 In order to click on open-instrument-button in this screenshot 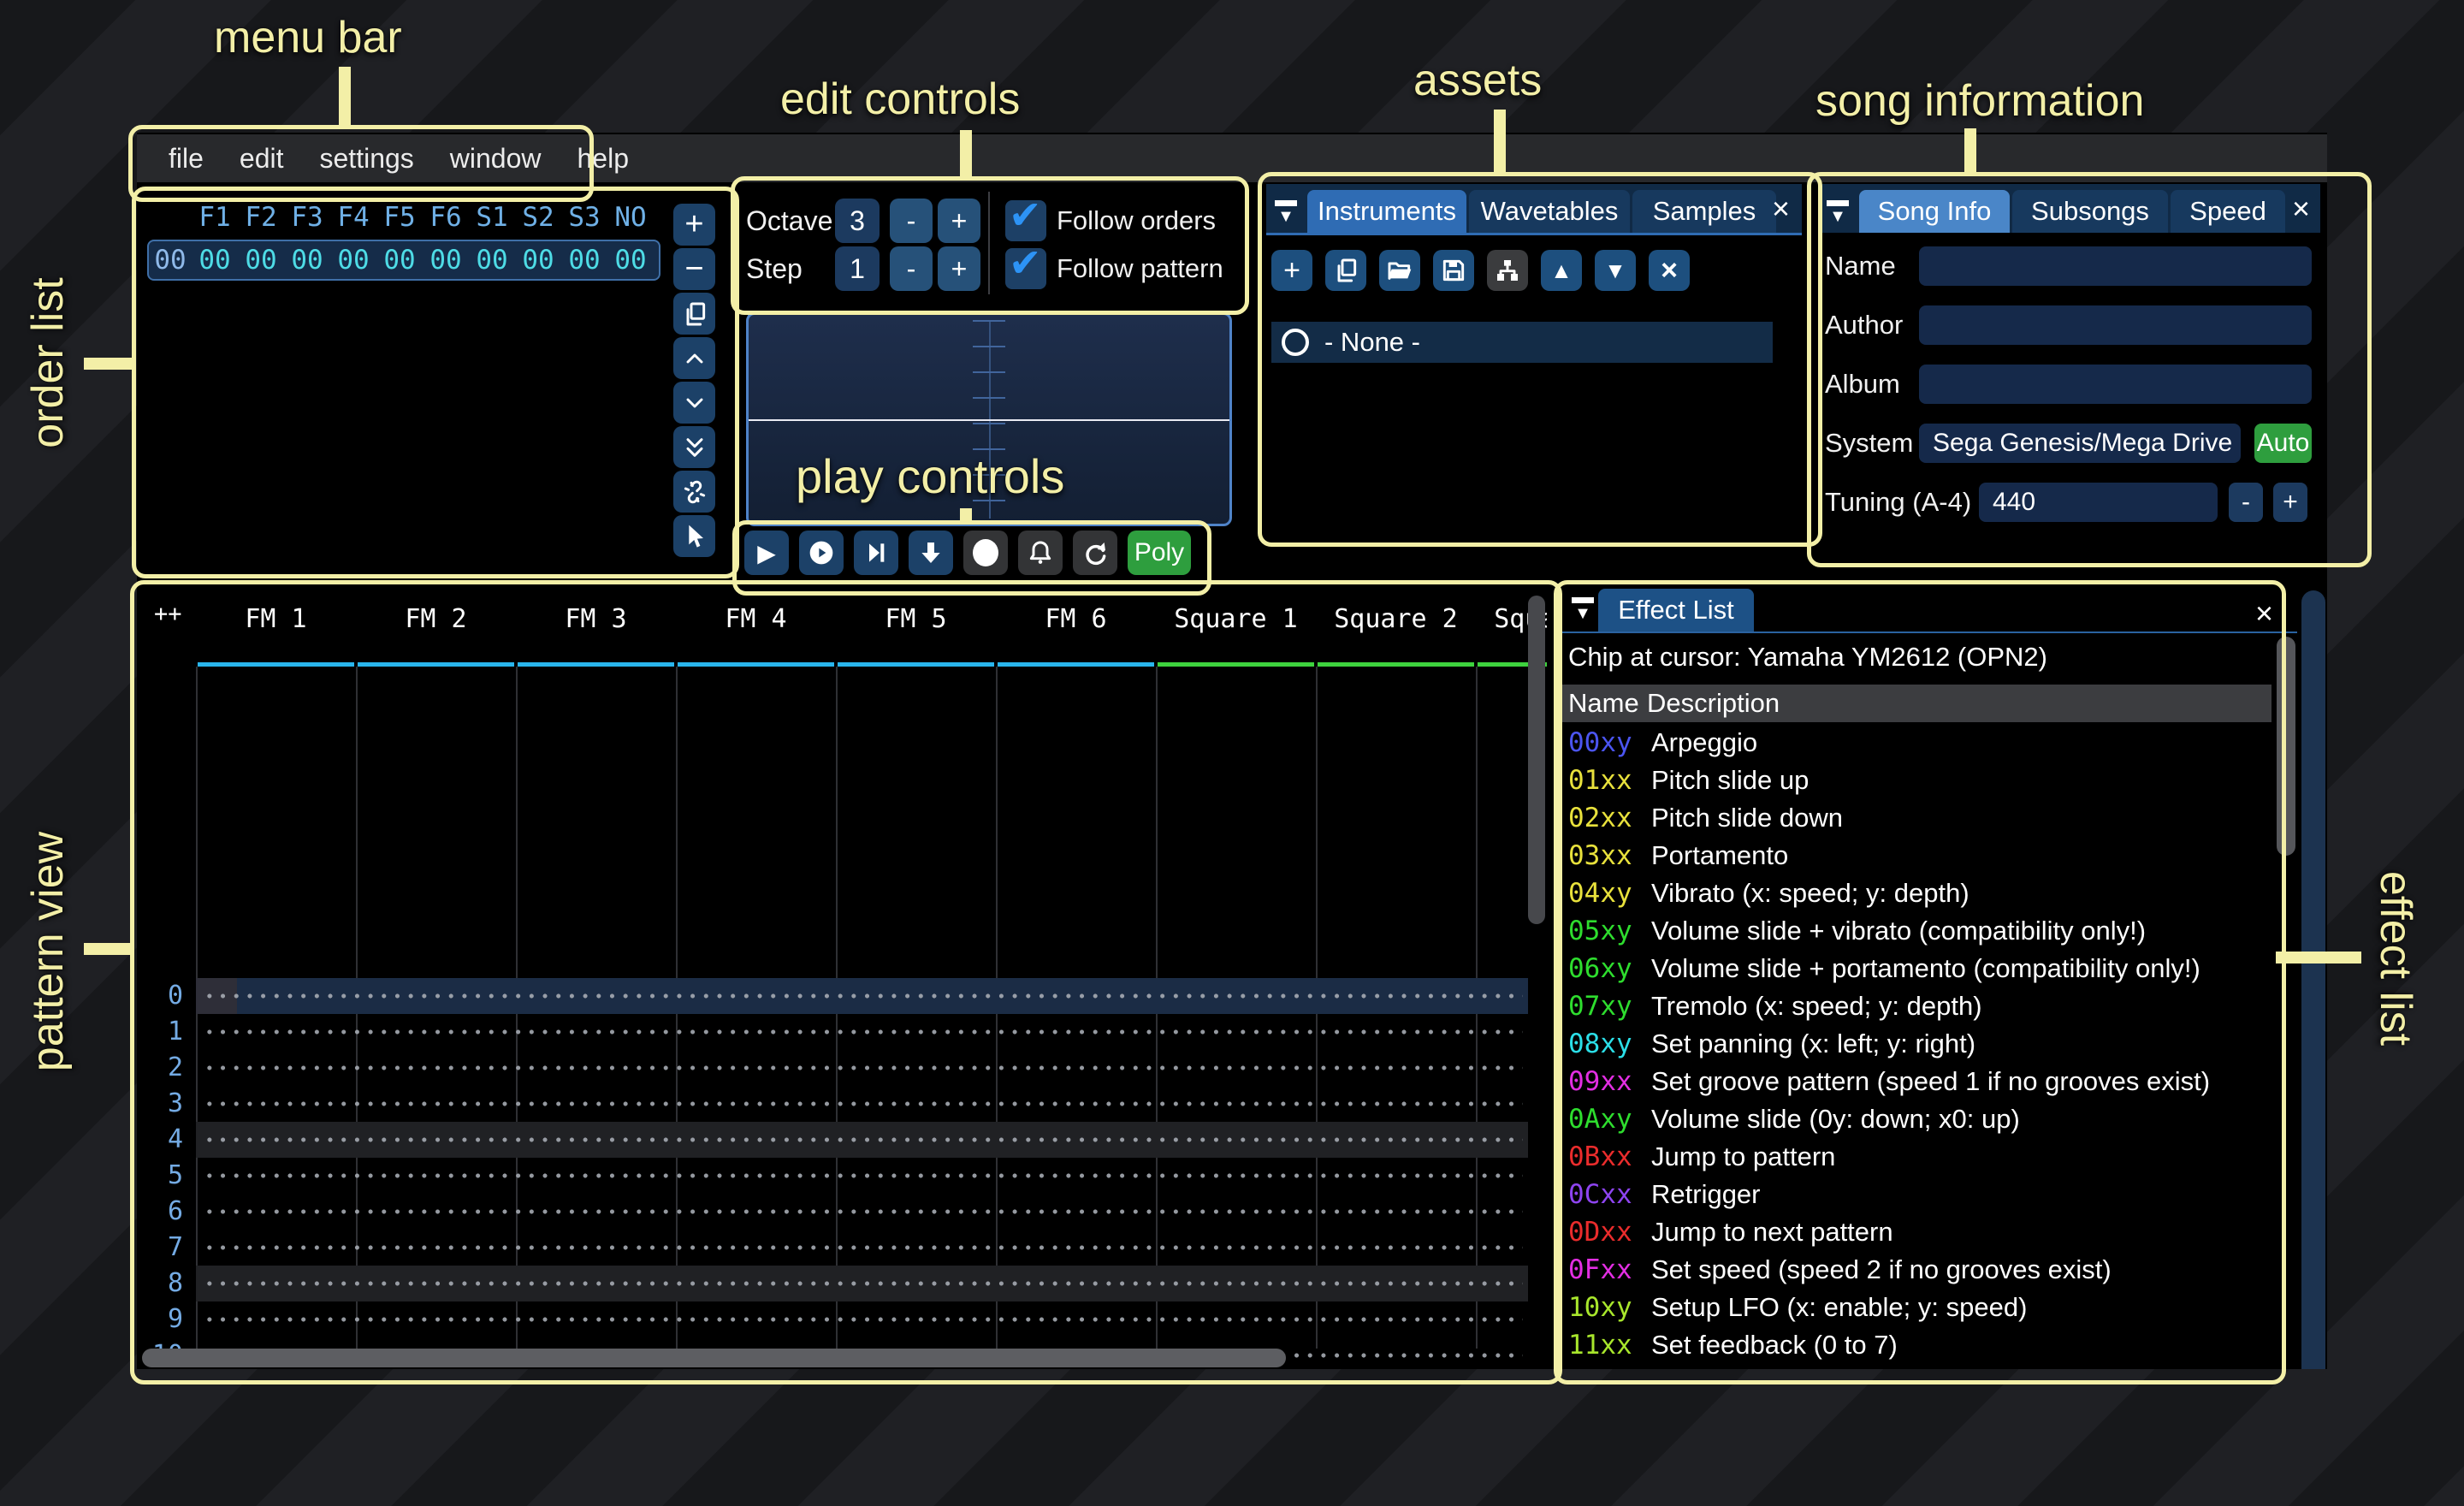, I will do `click(1399, 271)`.